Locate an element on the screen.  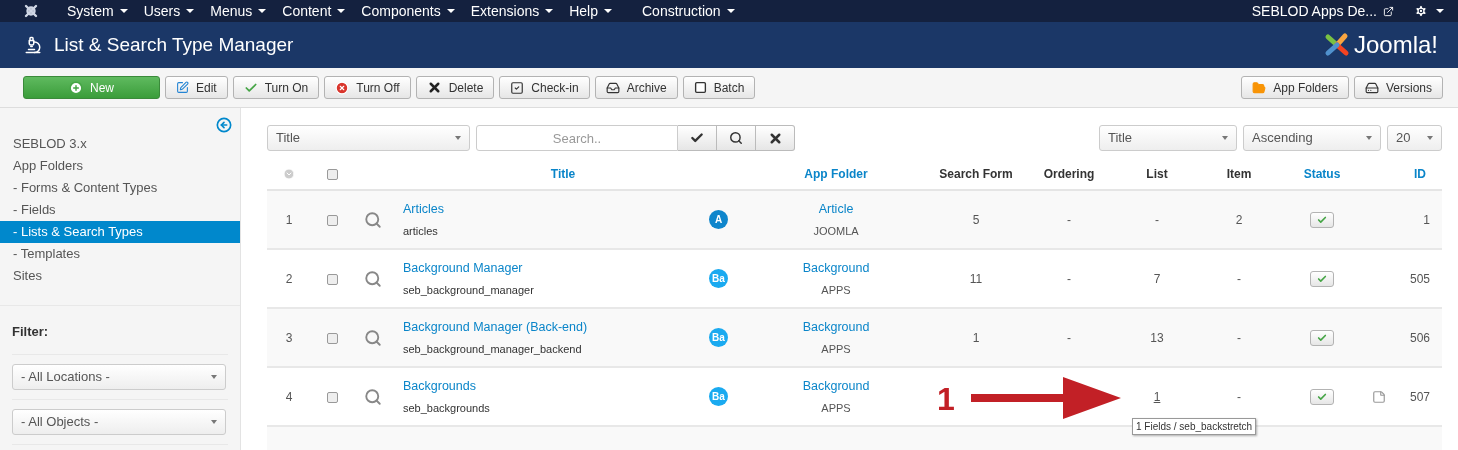
toolbar-button: Versions is located at coordinates (1398, 87).